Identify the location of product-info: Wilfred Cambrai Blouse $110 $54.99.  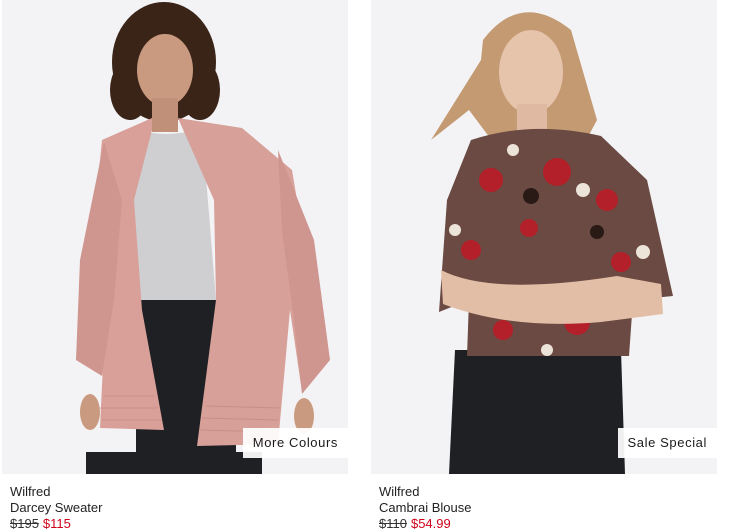
(425, 508).